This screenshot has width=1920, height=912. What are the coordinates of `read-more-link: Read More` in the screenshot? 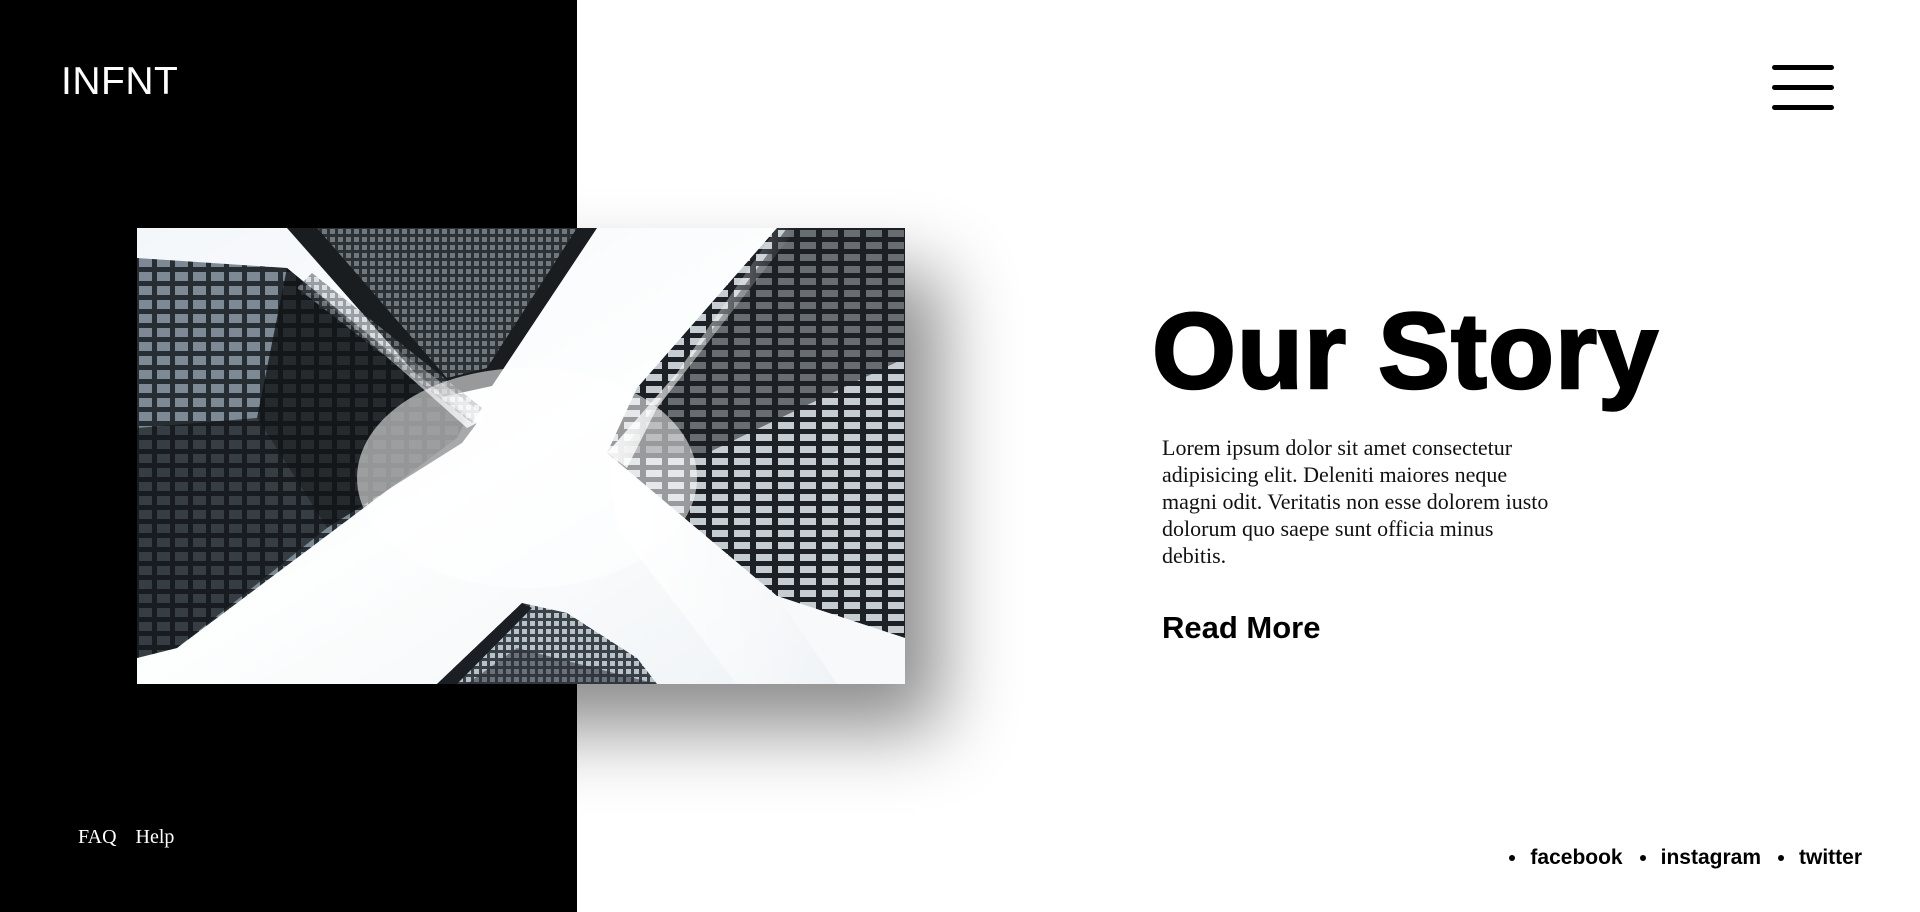 It's located at (1241, 628).